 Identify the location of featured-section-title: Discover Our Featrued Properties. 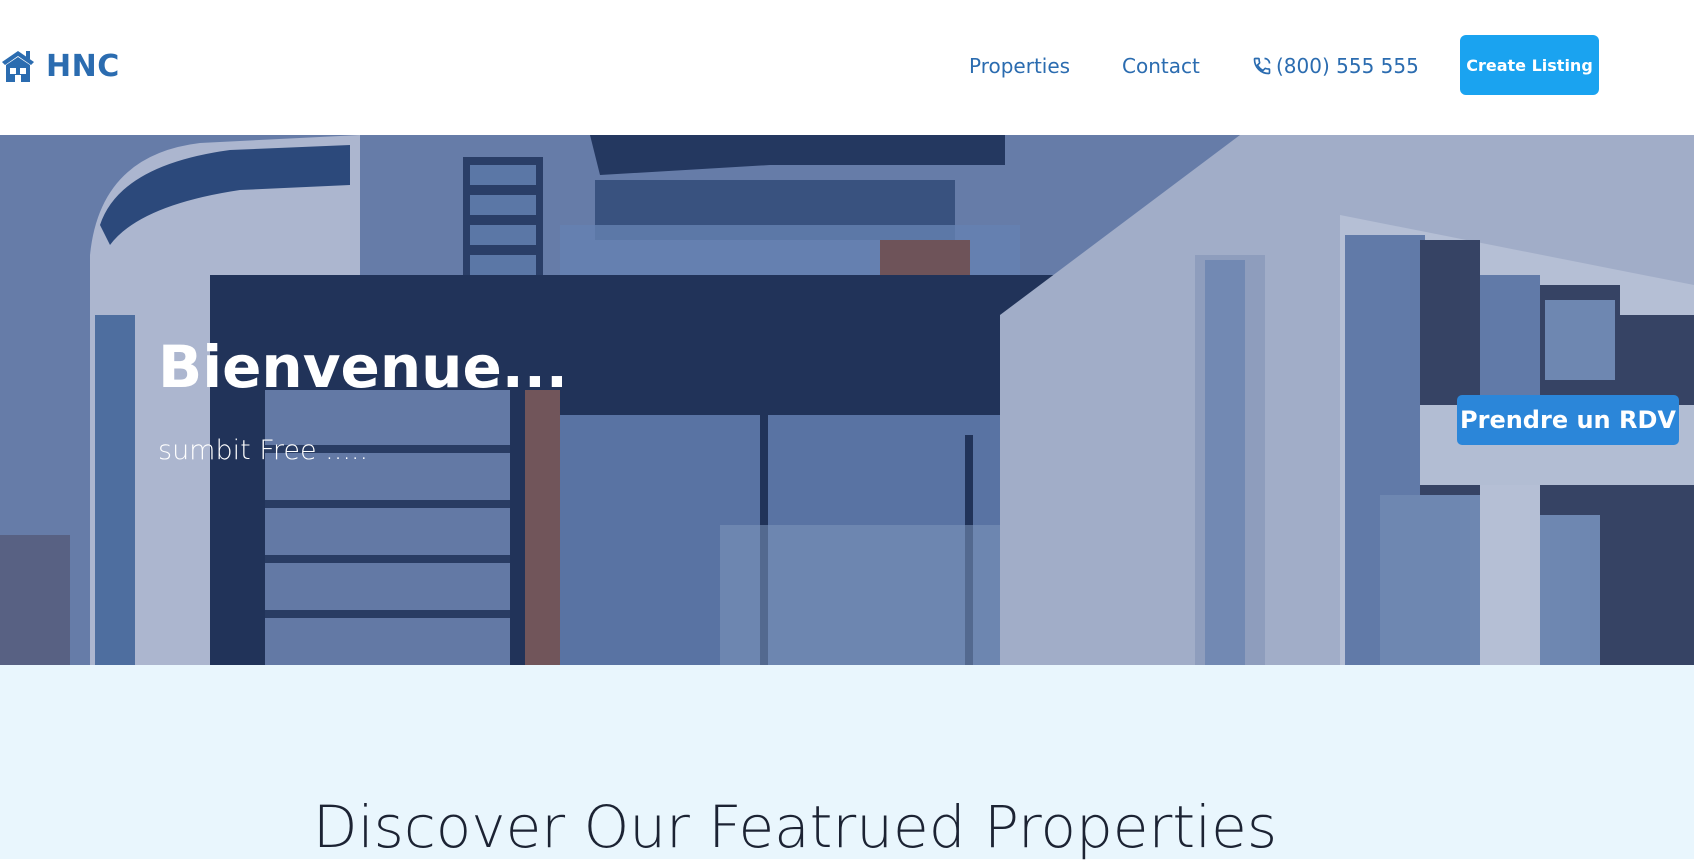
(795, 827).